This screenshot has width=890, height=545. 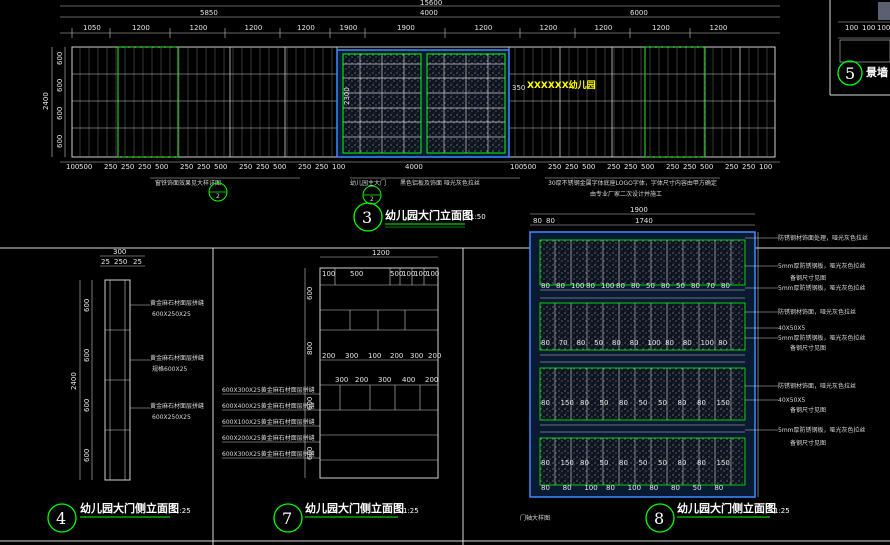 I want to click on svg-text: 5, so click(x=850, y=73).